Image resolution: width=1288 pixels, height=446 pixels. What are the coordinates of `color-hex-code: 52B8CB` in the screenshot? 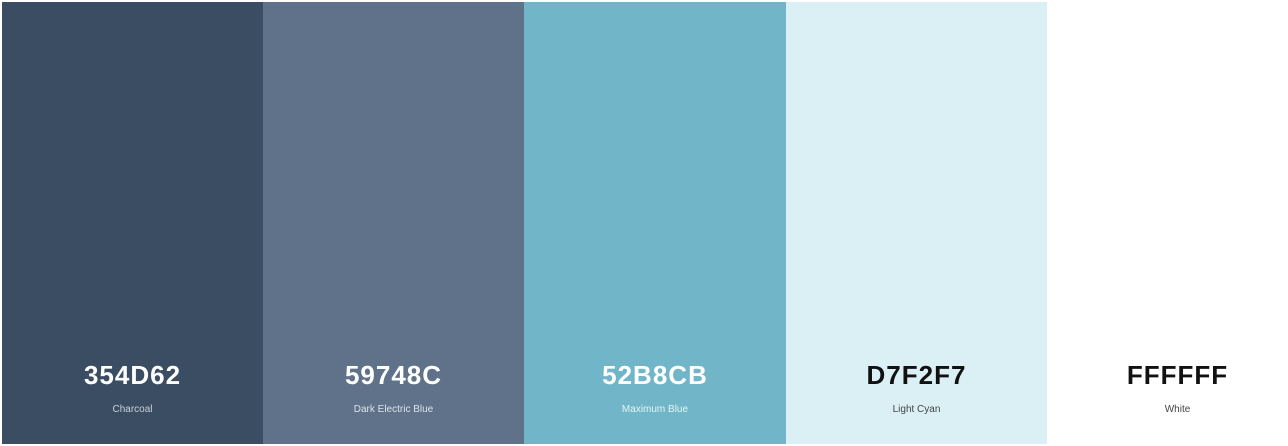 It's located at (655, 375).